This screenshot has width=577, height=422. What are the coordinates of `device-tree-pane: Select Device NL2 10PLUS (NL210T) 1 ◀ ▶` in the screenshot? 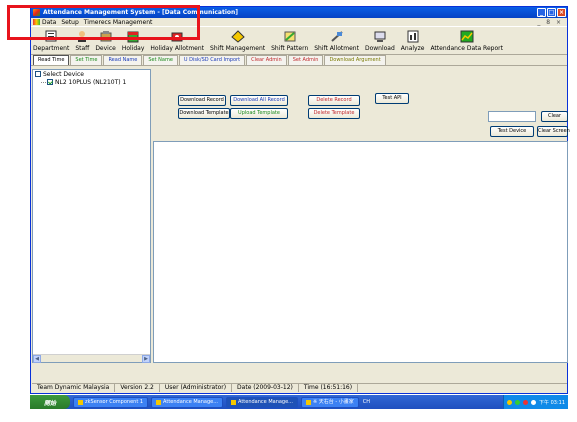 It's located at (91, 216).